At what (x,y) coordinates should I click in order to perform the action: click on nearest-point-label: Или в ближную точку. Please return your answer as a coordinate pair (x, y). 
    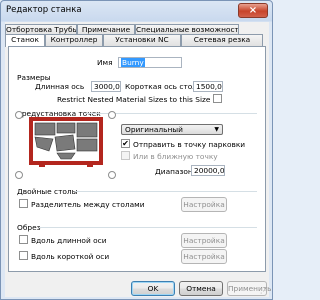
    Looking at the image, I should click on (175, 156).